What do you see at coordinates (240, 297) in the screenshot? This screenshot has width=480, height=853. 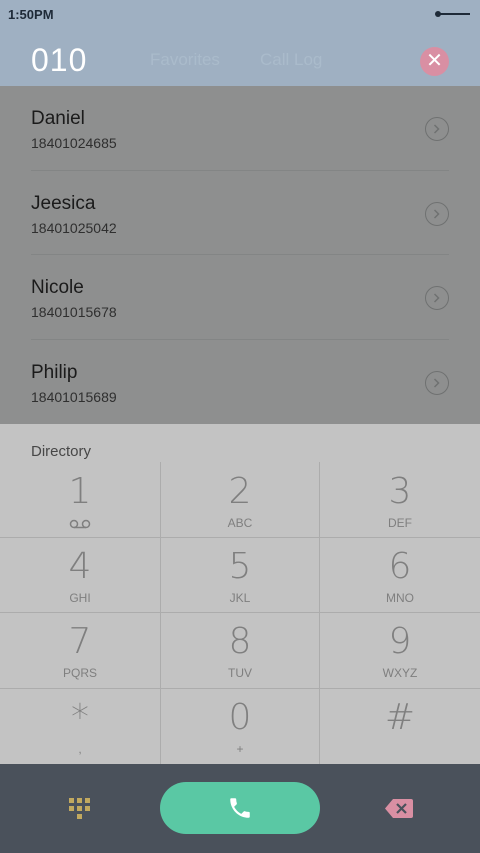 I see `contact-row: Nicole 18401015678` at bounding box center [240, 297].